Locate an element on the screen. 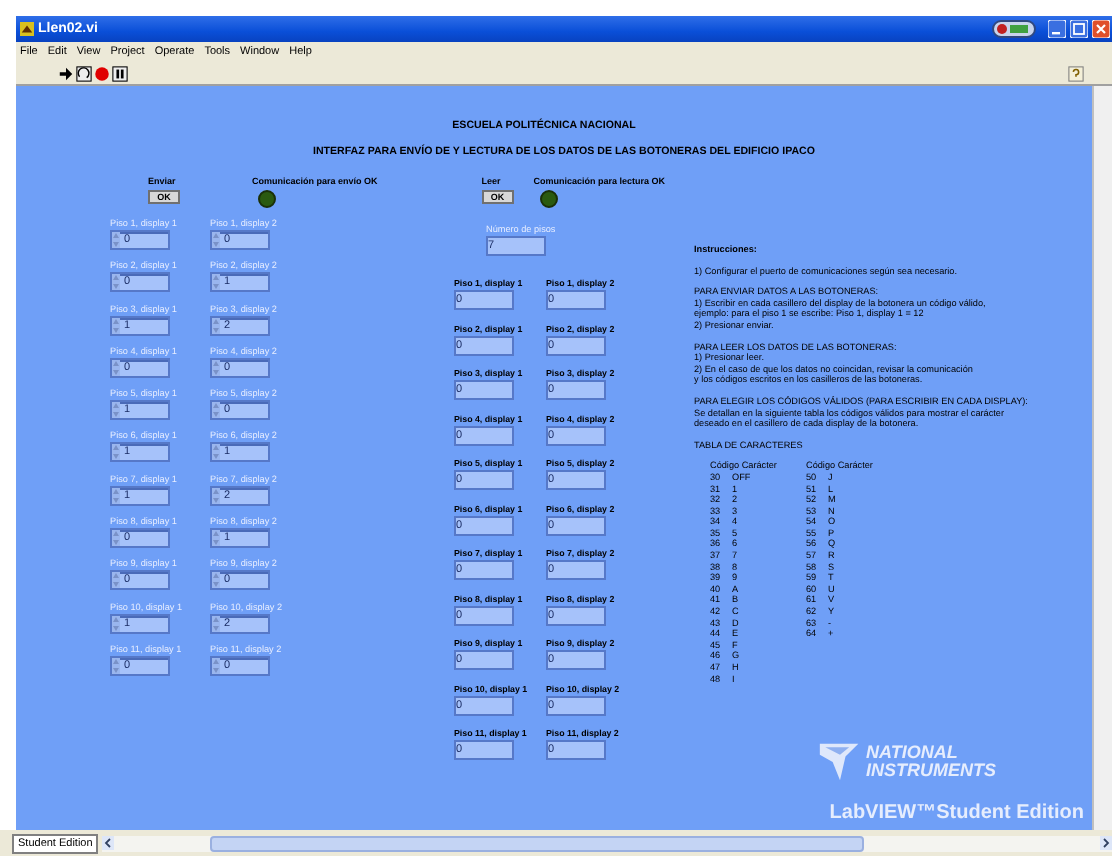 This screenshot has width=1112, height=856. maximize-button is located at coordinates (1079, 29).